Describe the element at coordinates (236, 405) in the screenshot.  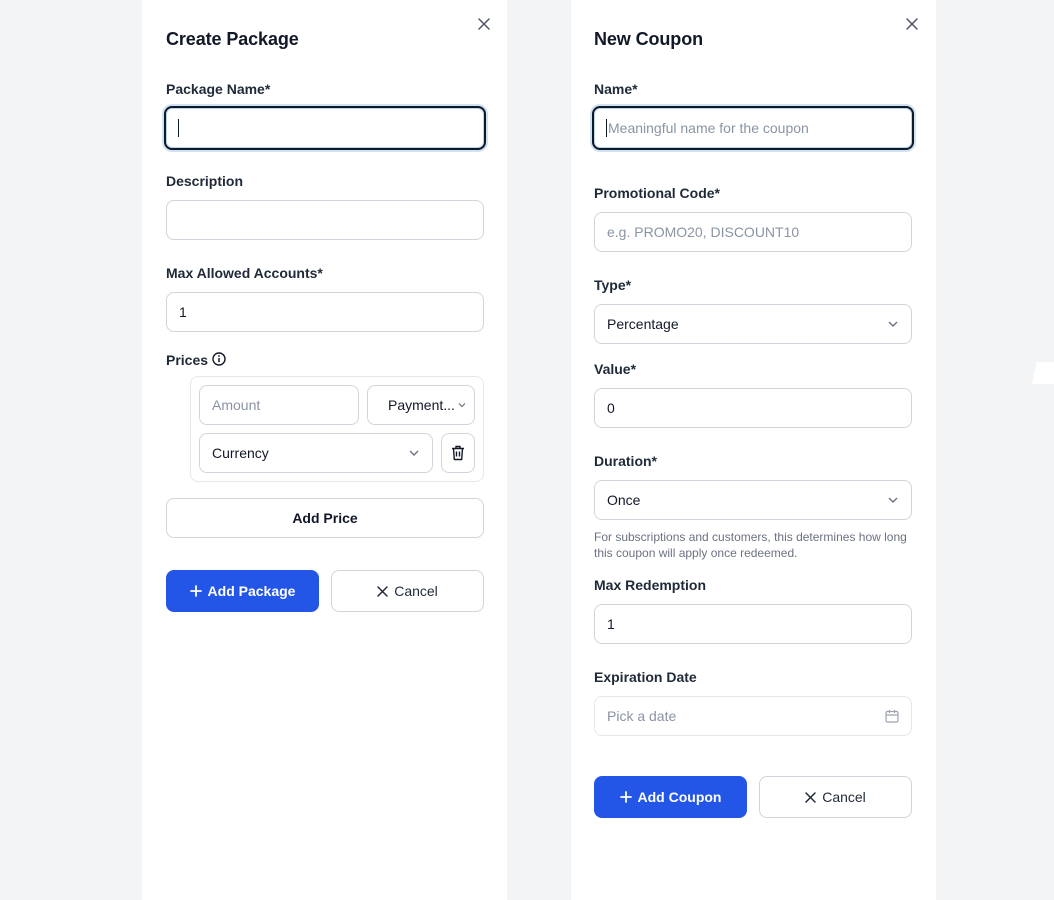
I see `amount-placeholder: Amount` at that location.